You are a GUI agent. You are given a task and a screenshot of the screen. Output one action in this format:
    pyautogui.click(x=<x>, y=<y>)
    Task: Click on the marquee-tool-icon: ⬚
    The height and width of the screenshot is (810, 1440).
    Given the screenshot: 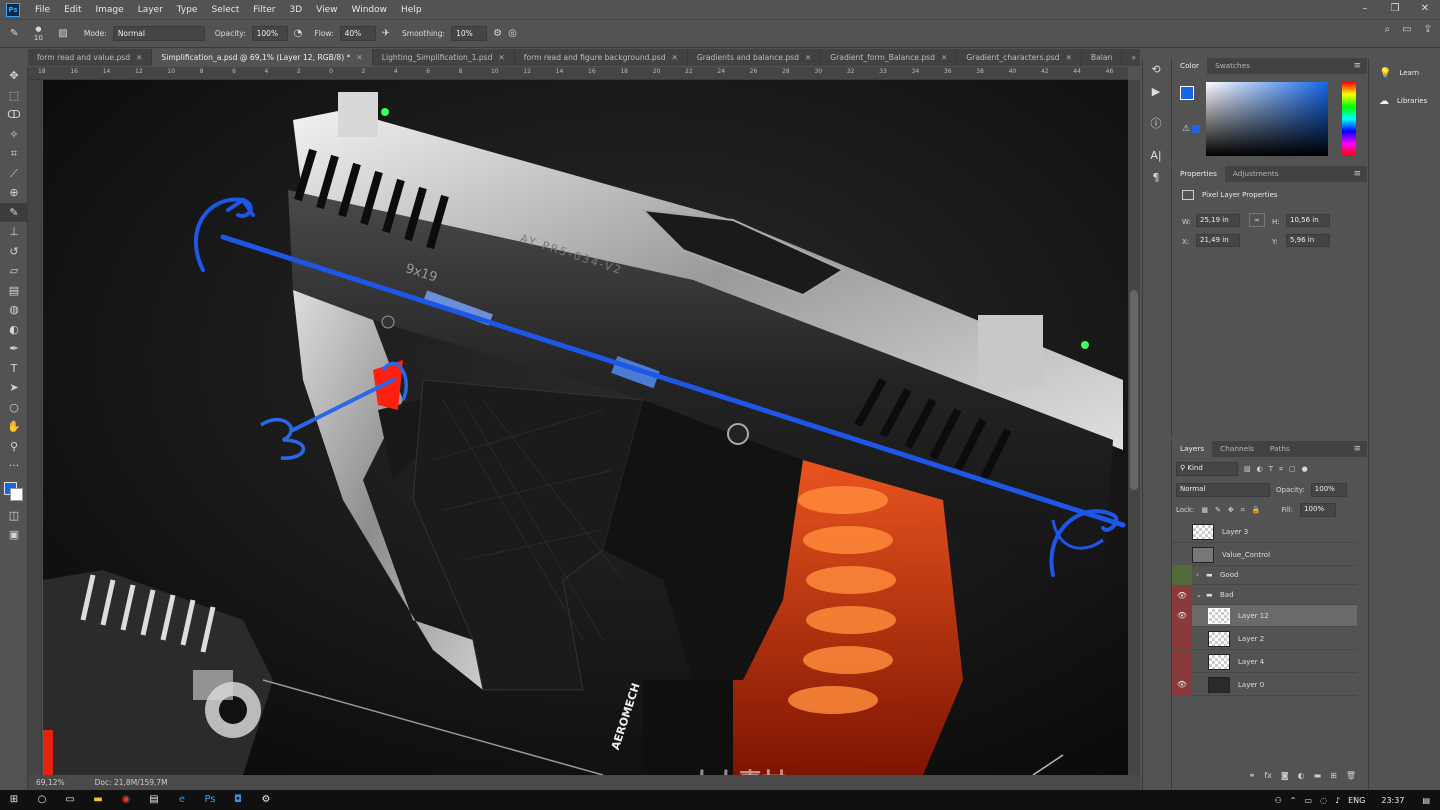 What is the action you would take?
    pyautogui.click(x=14, y=96)
    